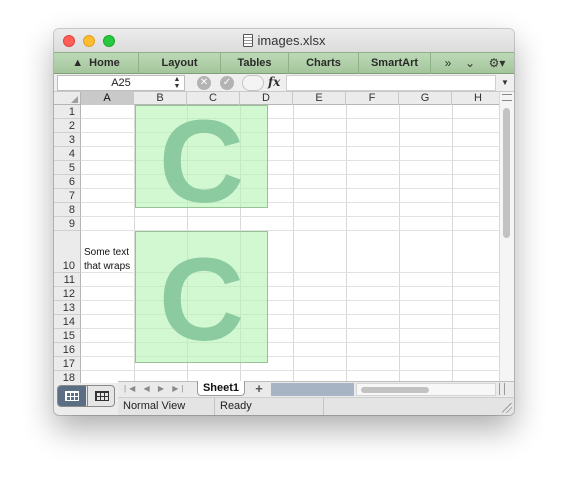  Describe the element at coordinates (67, 98) in the screenshot. I see `select-all-corner` at that location.